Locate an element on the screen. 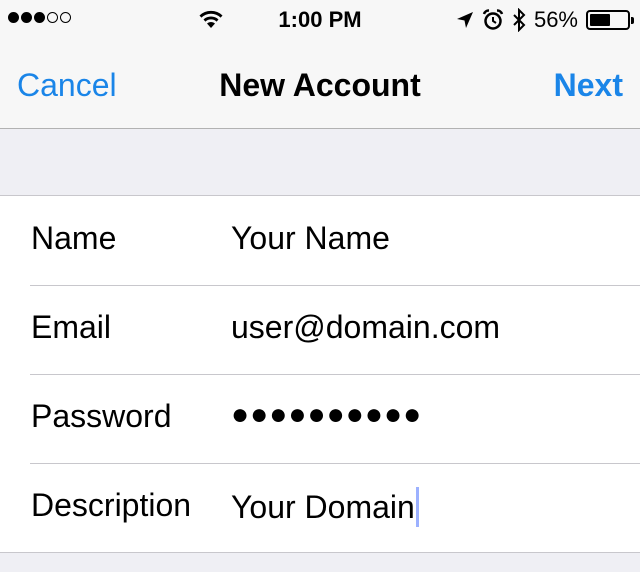  alarm-clock-icon is located at coordinates (493, 19).